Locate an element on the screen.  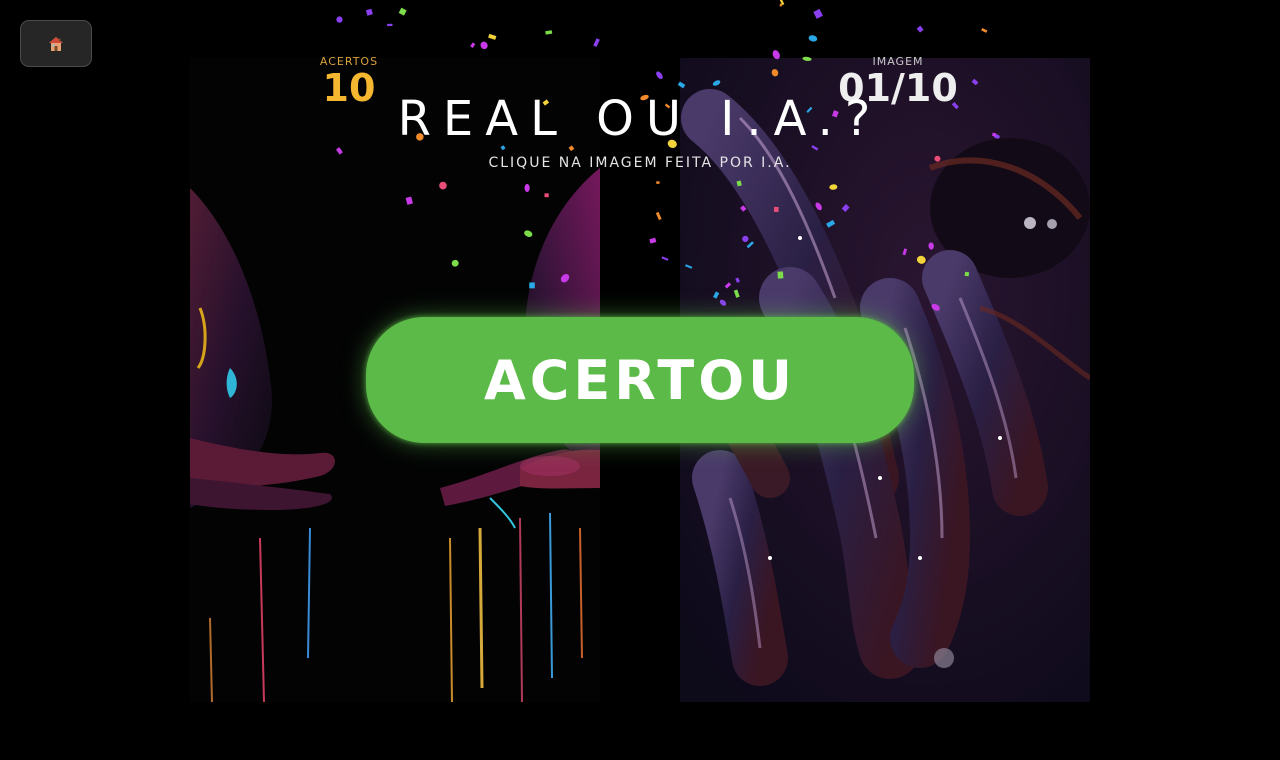
page-title: REAL OU I.A.? is located at coordinates (640, 119).